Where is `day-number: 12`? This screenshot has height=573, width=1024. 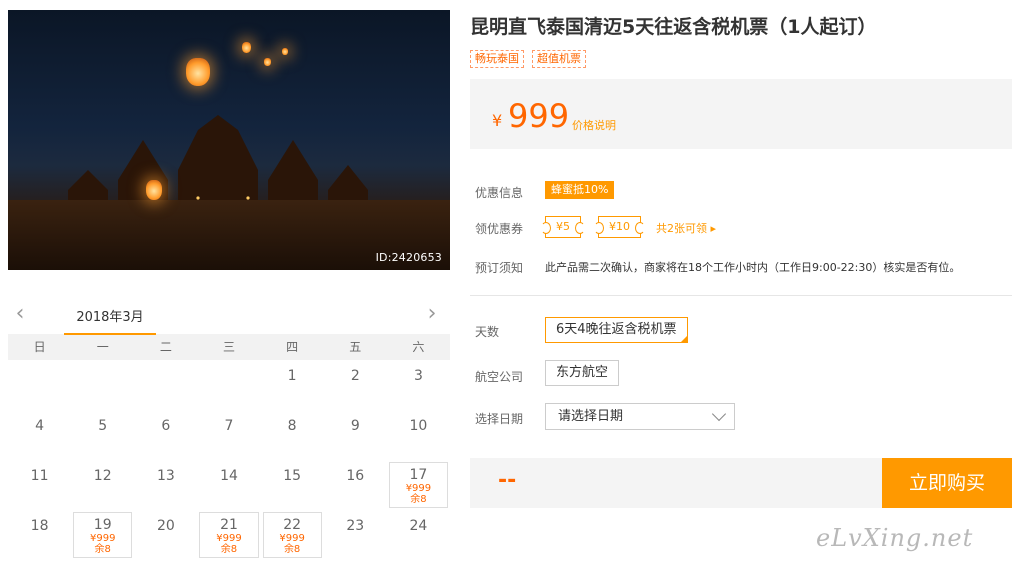 day-number: 12 is located at coordinates (102, 476).